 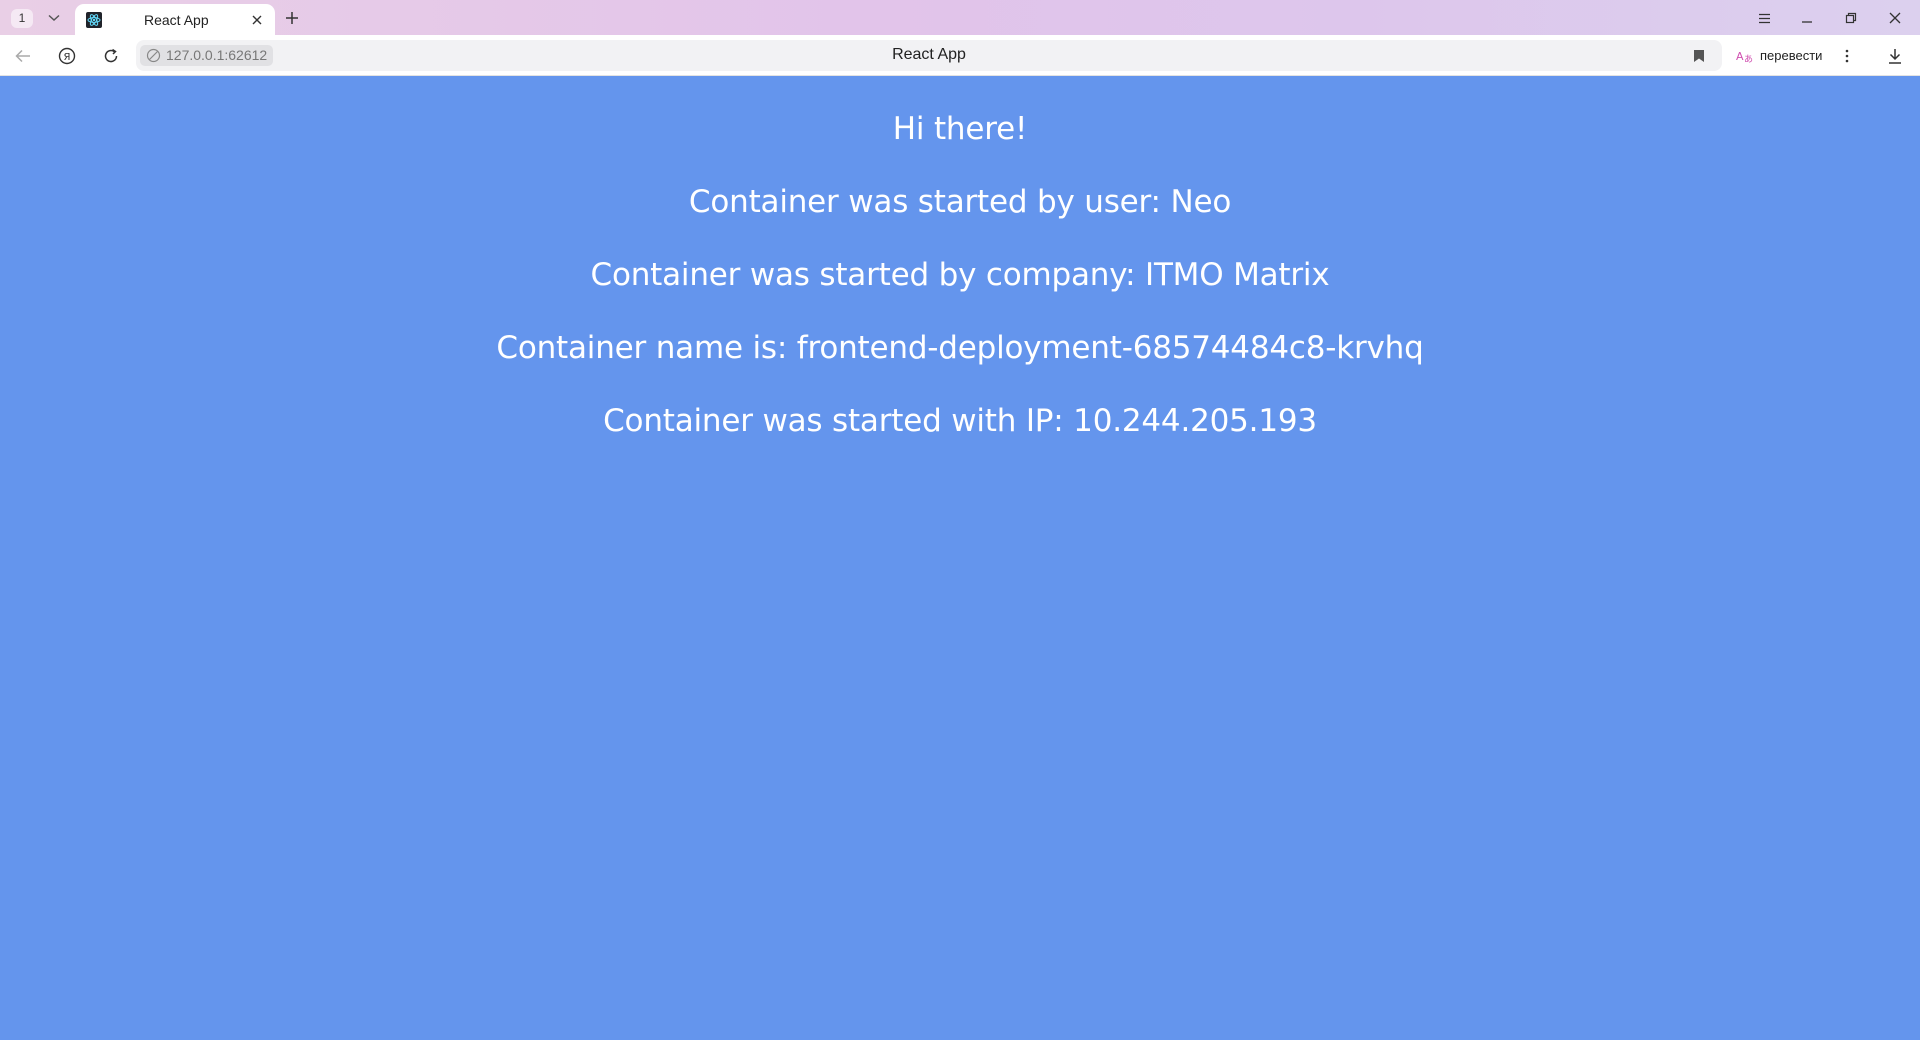 I want to click on tab-count-badge: 1, so click(x=22, y=18).